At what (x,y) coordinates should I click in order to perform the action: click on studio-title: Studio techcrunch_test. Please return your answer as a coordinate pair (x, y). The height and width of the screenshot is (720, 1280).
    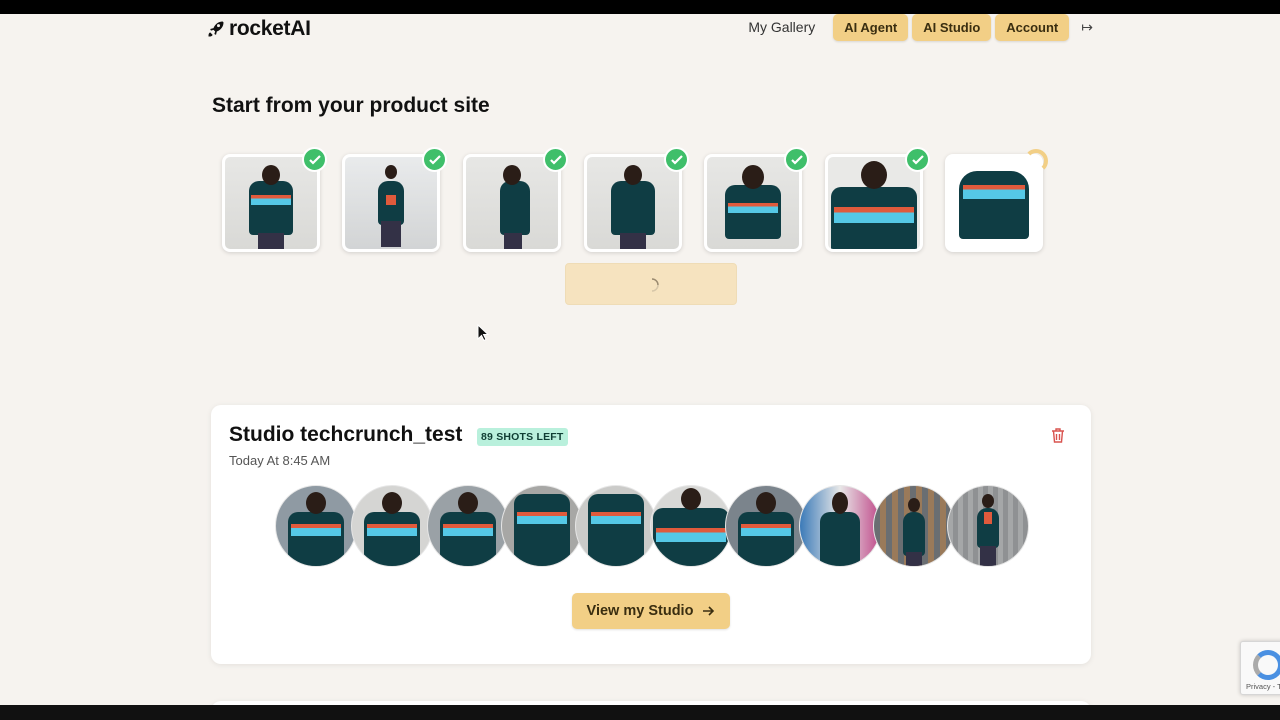
    Looking at the image, I should click on (346, 434).